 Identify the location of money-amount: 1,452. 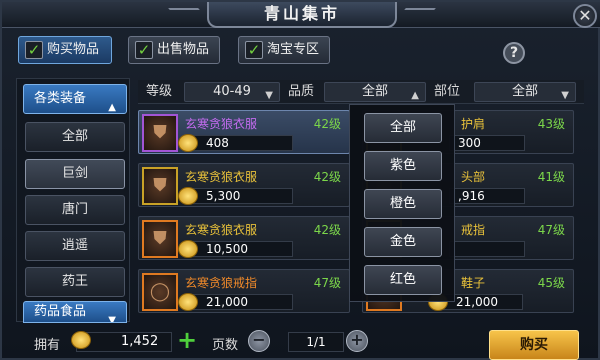
(140, 341).